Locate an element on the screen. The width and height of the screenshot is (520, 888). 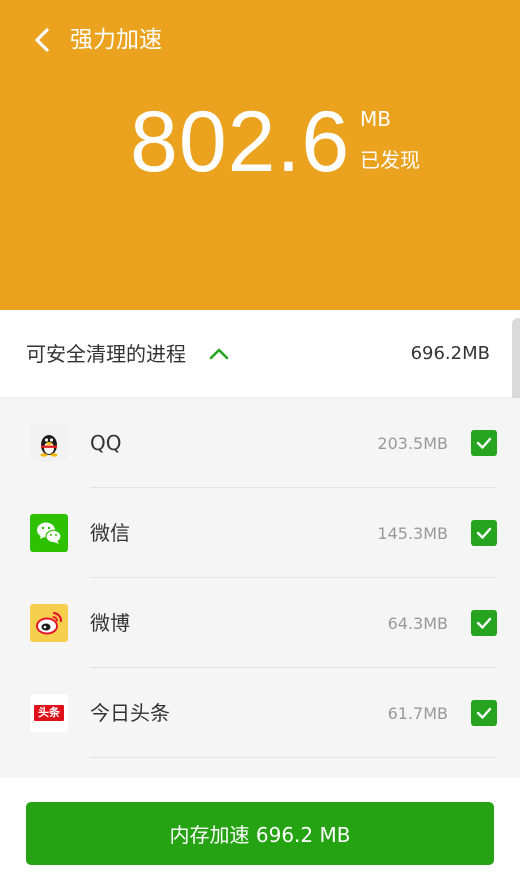
boost-memory-button: 内存加速 696.2 MB is located at coordinates (260, 833).